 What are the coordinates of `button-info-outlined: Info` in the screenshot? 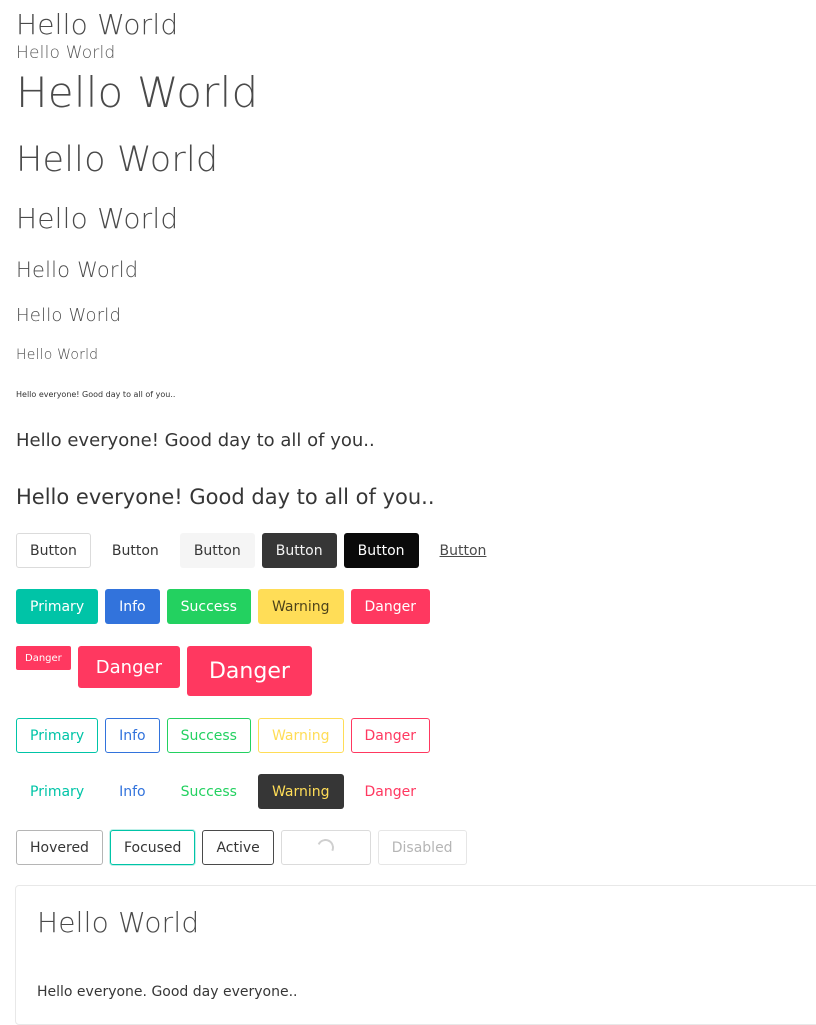 It's located at (132, 735).